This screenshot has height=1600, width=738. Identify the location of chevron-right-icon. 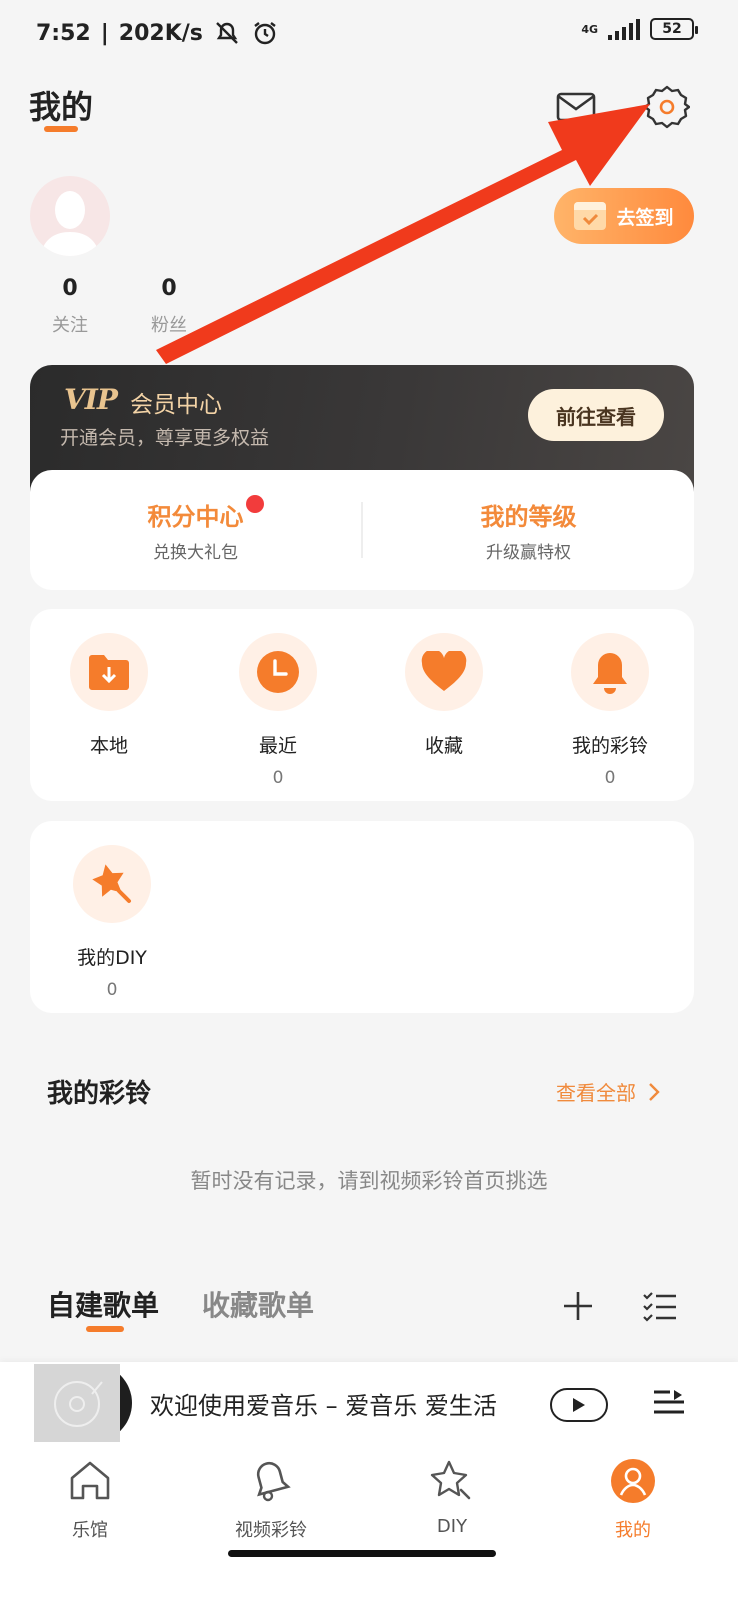
(654, 1091).